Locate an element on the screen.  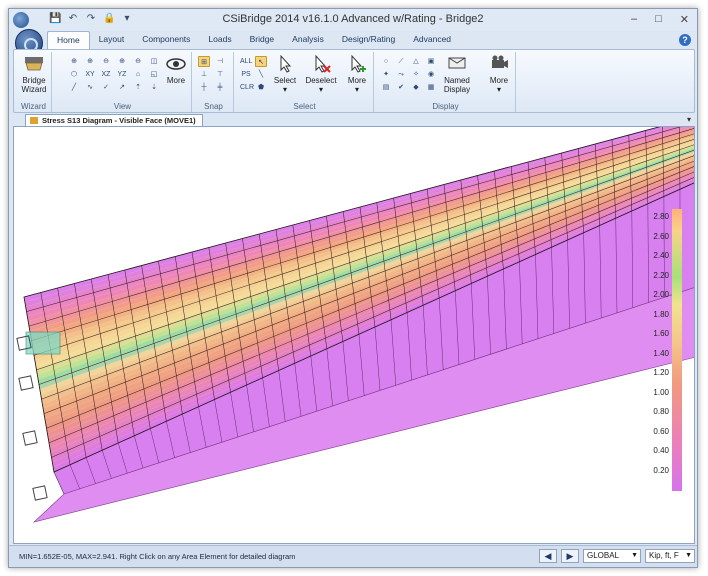
snap-mid-icon: ⊥ is located at coordinates (204, 74).